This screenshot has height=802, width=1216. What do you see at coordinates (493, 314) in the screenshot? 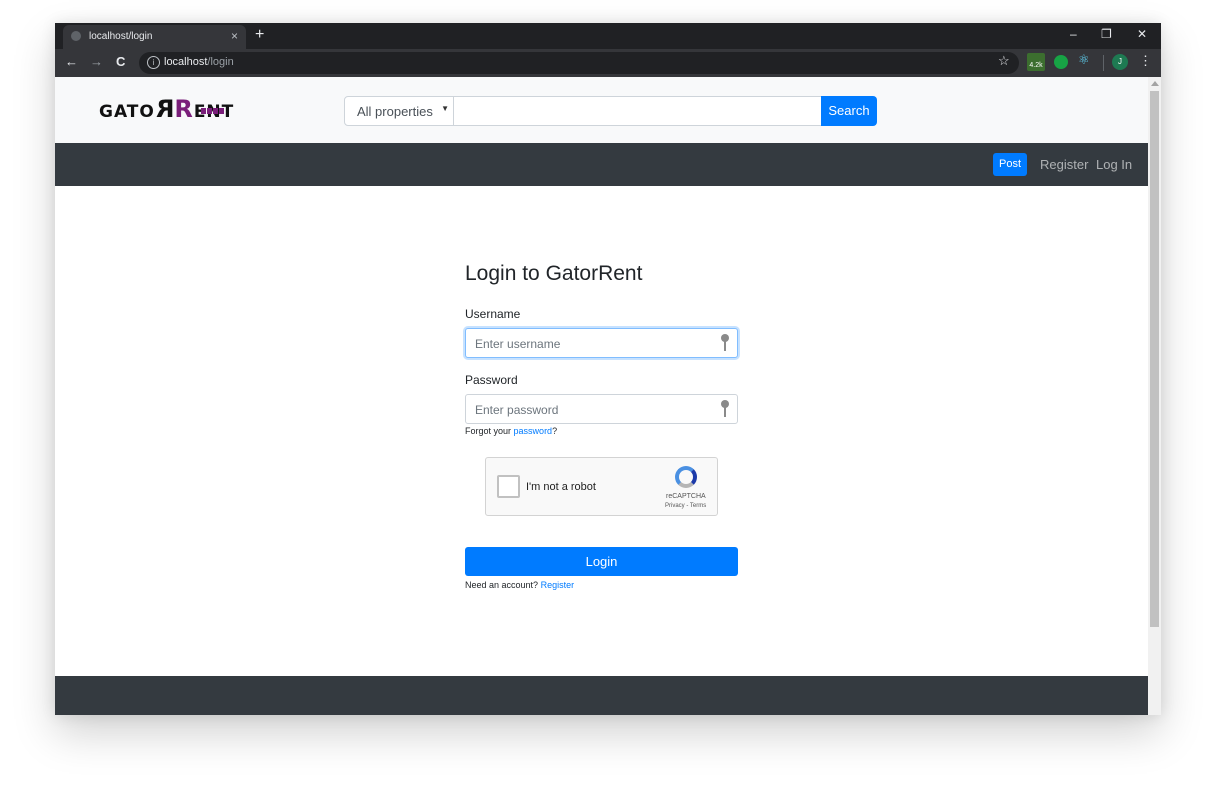
I see `username-label: Username` at bounding box center [493, 314].